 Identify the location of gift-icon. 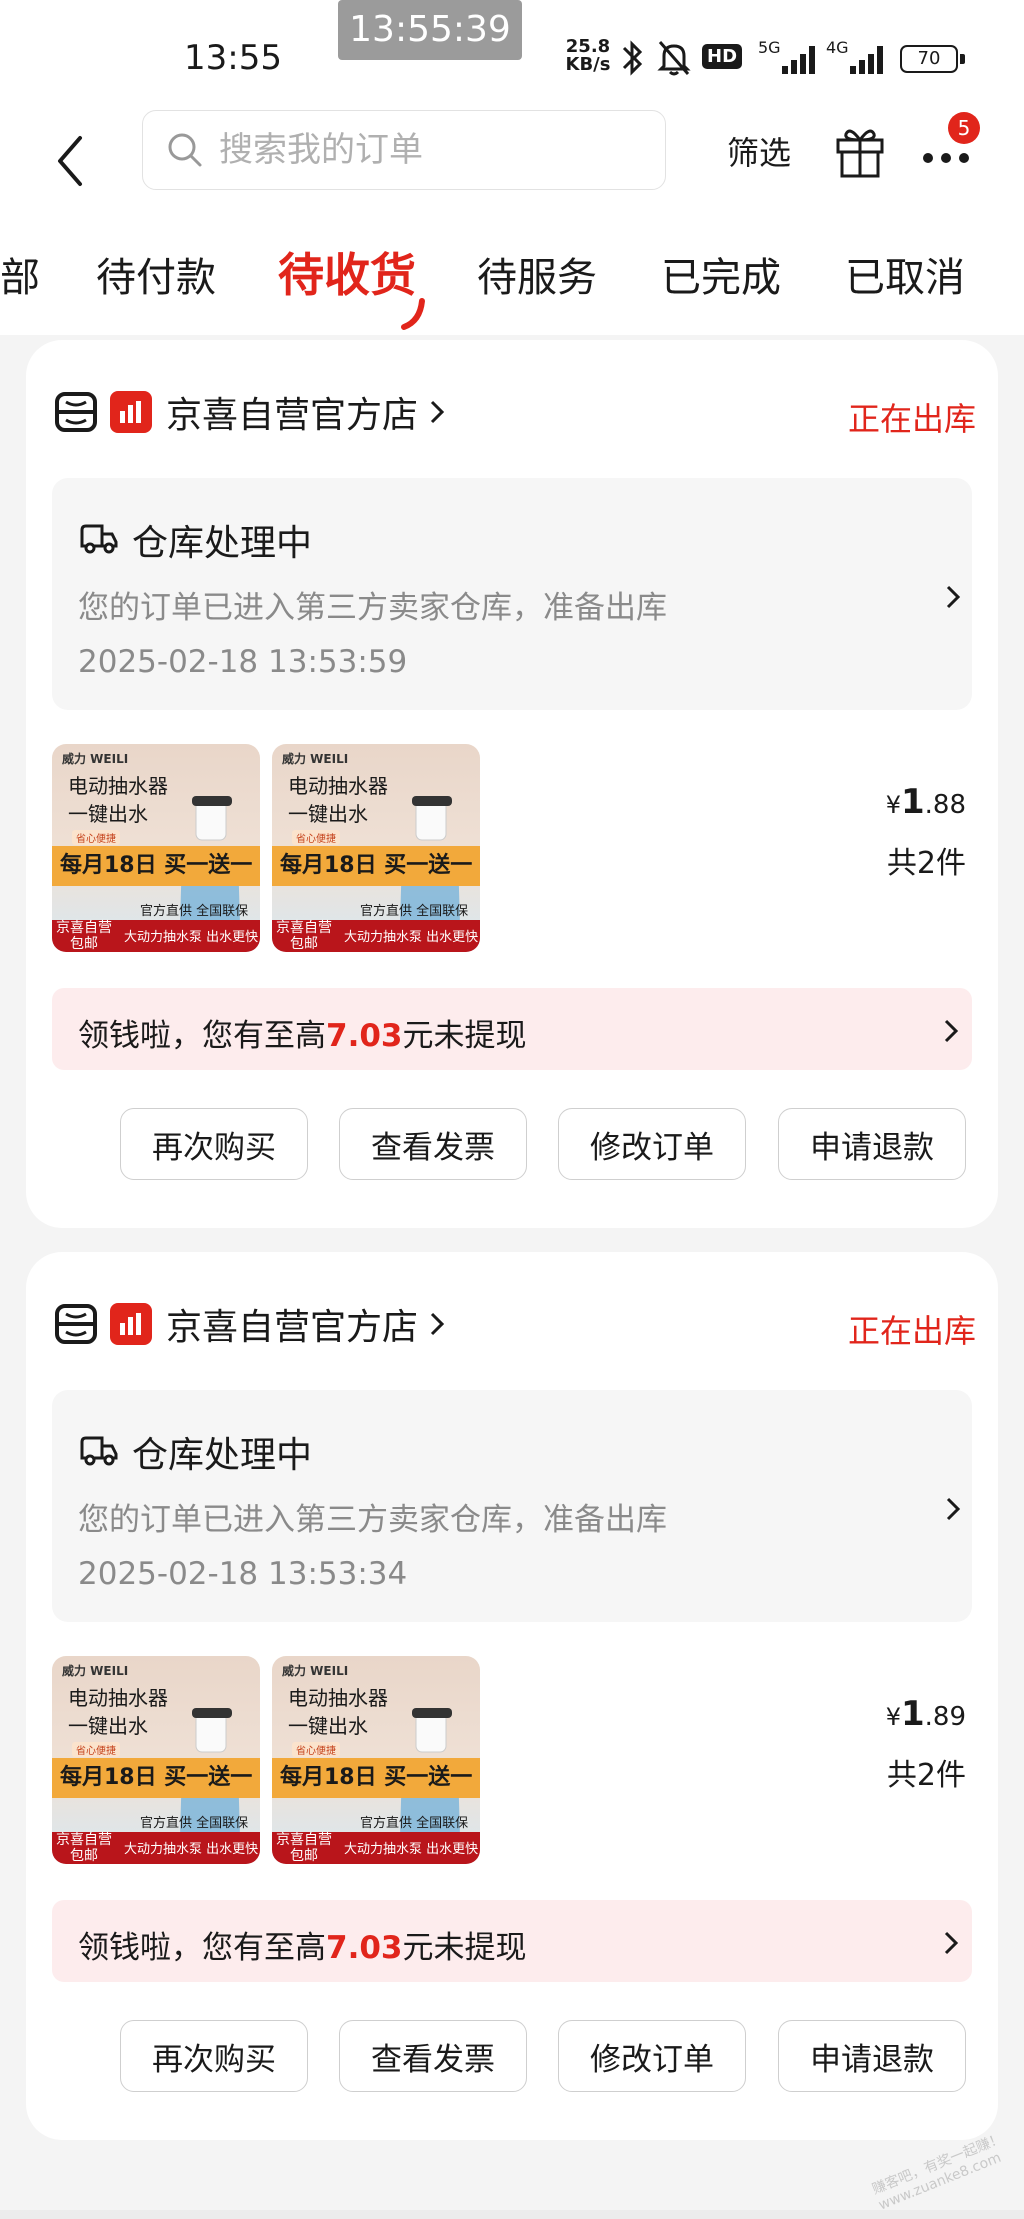
(860, 150).